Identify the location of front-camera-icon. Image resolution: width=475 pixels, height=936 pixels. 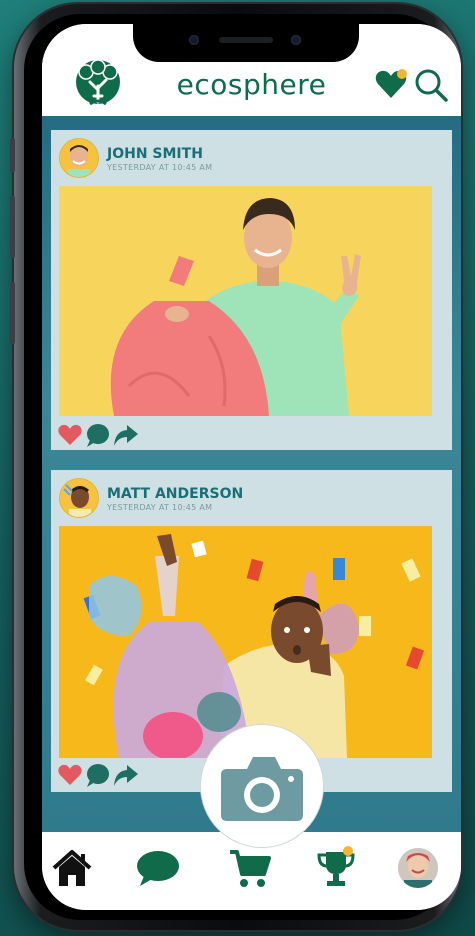
(194, 40).